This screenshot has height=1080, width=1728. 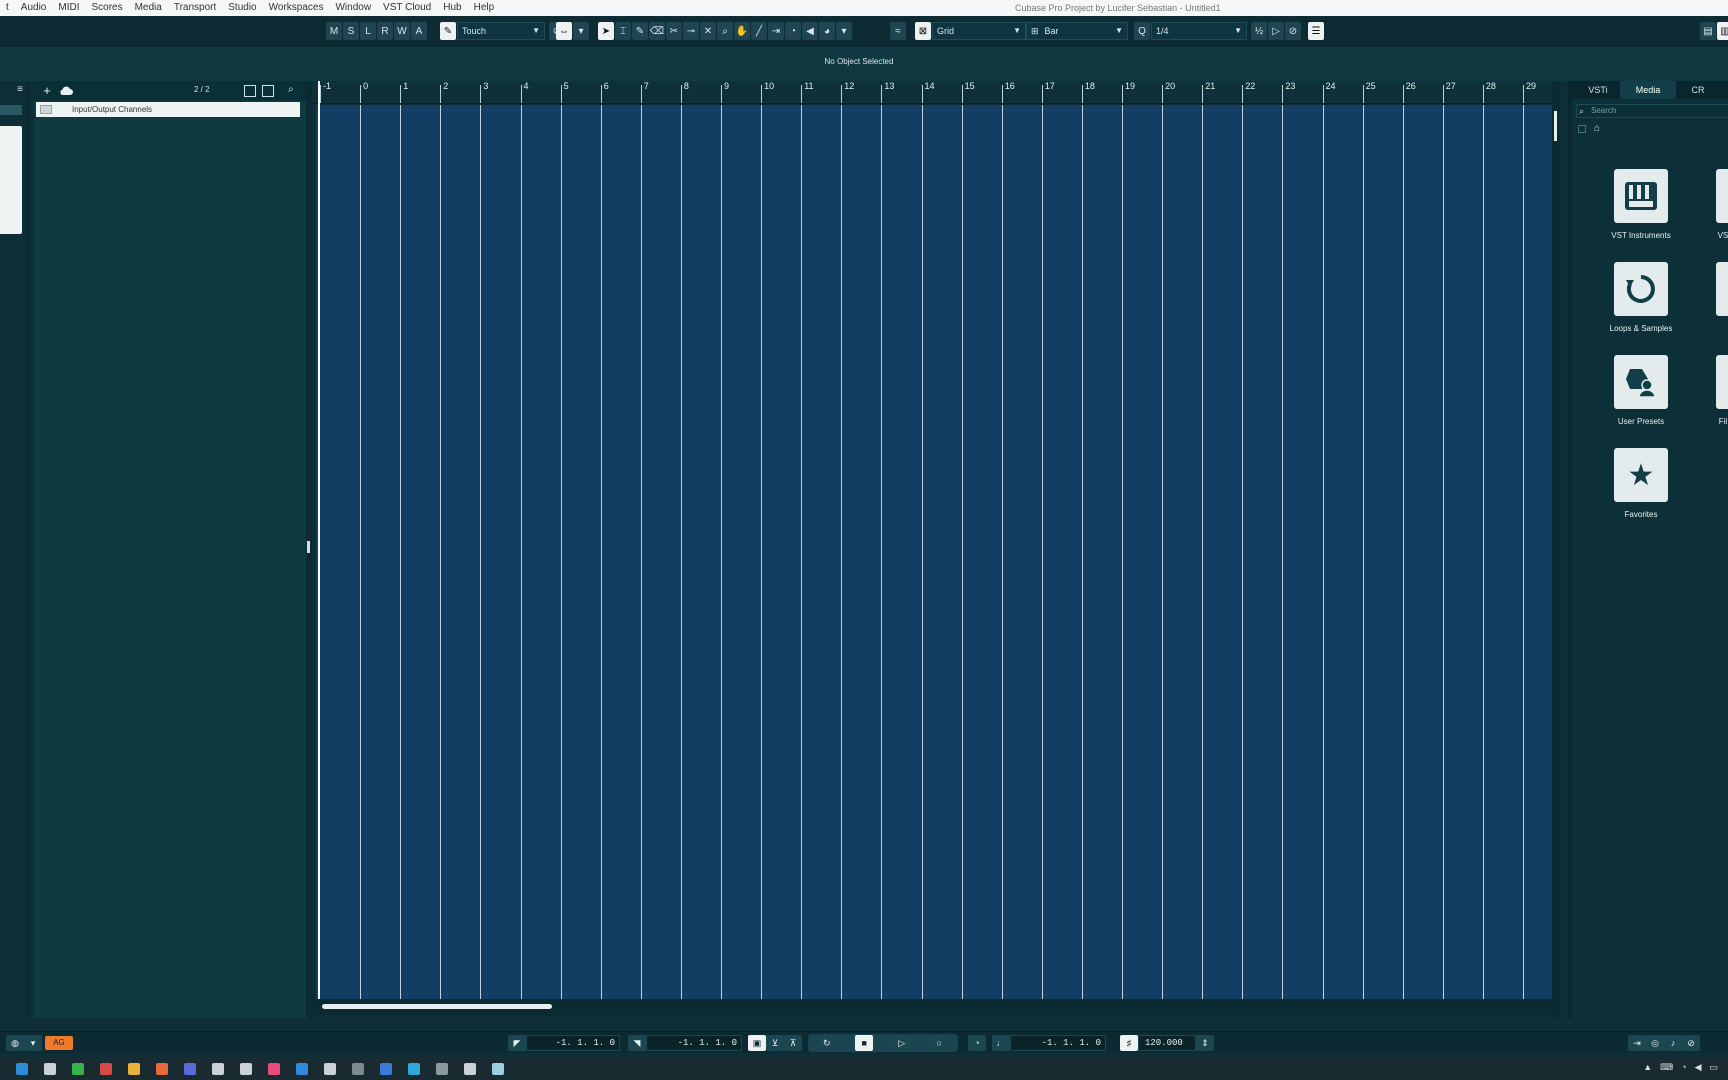 I want to click on punch-in-icon: ⊻, so click(x=775, y=1043).